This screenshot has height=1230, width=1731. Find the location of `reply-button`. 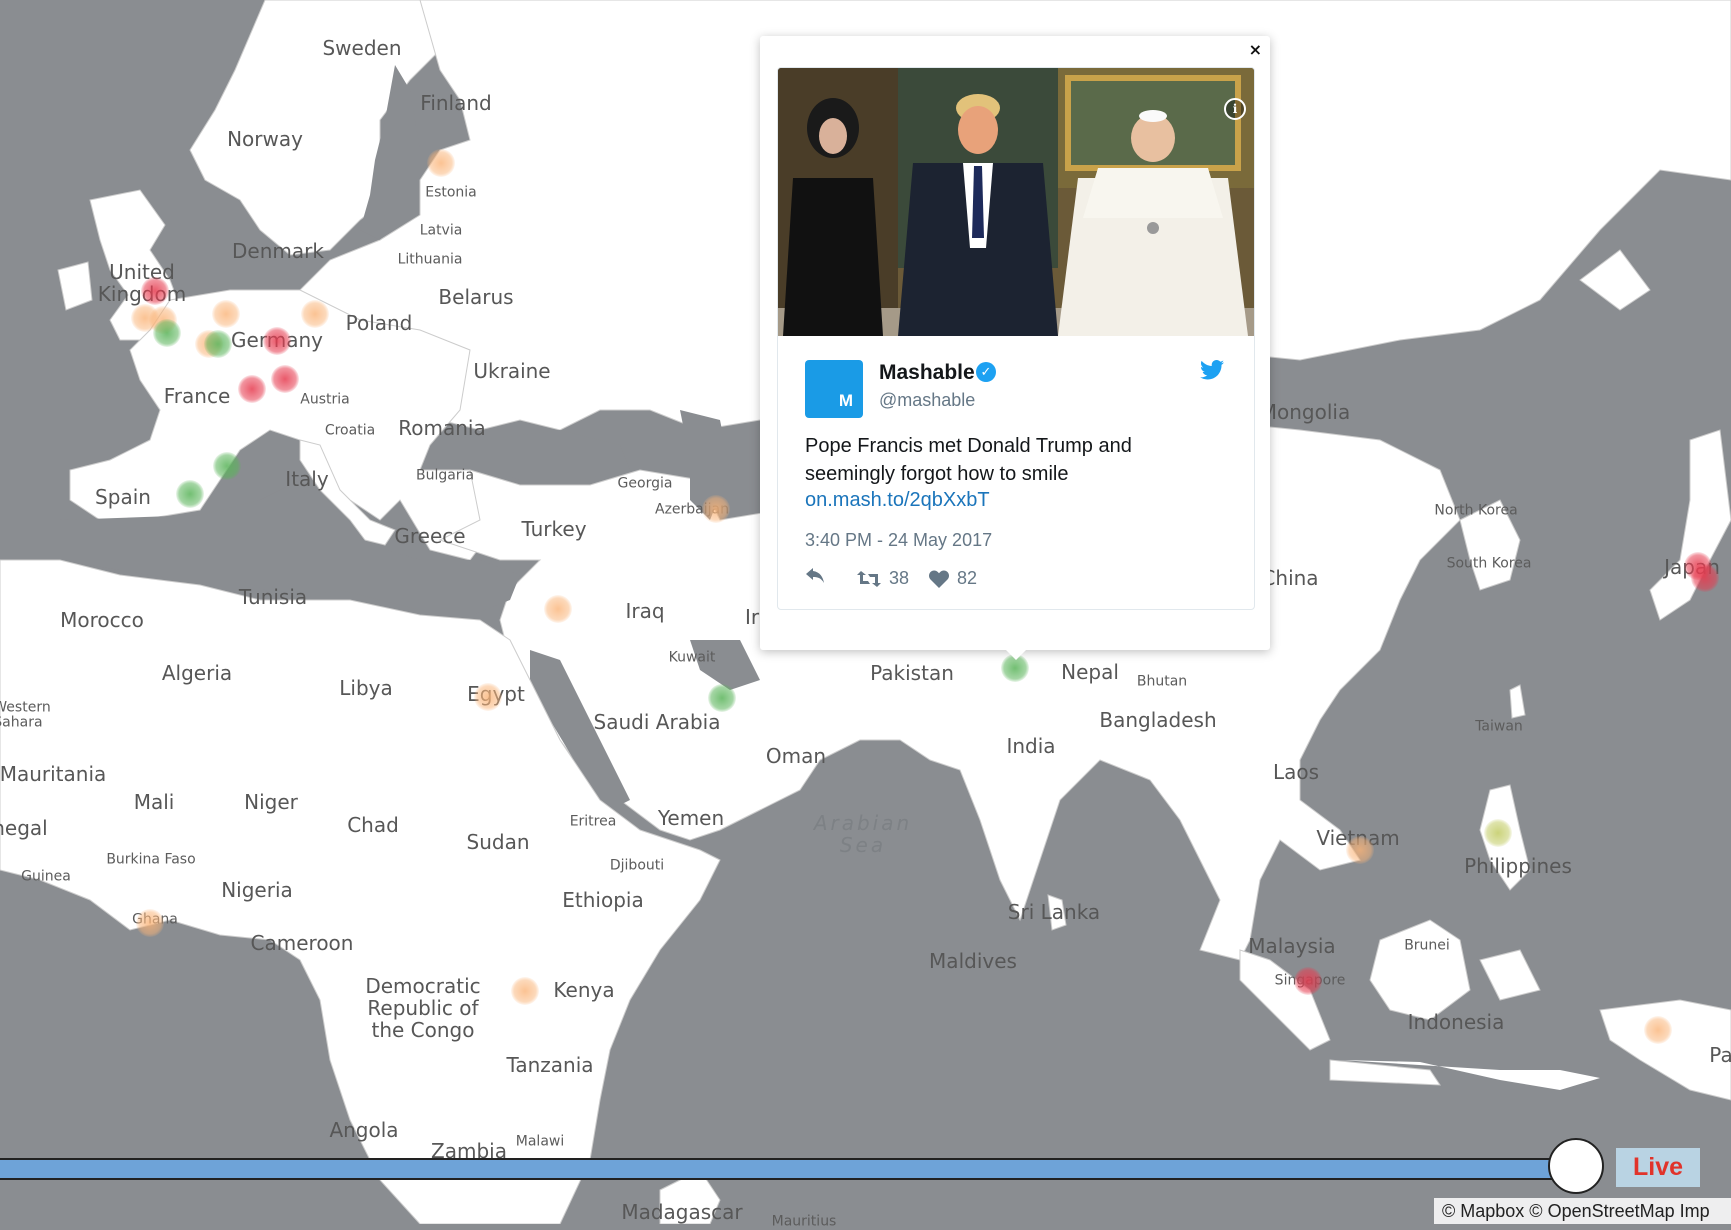

reply-button is located at coordinates (815, 576).